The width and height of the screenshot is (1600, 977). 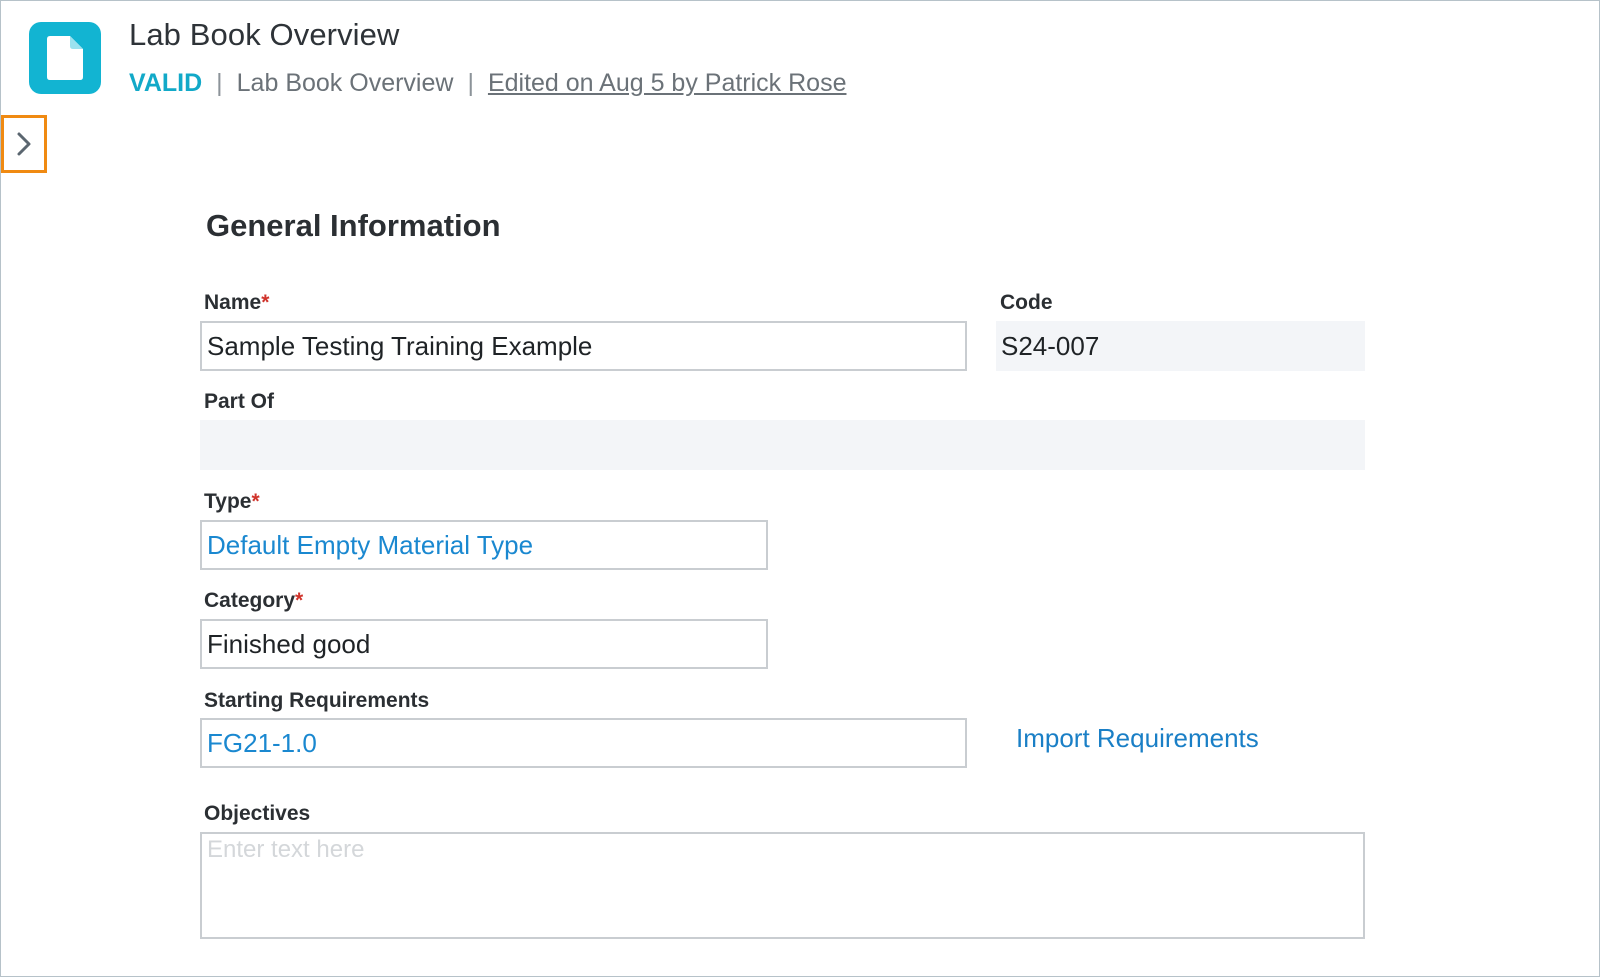 I want to click on name-label: Name*, so click(x=237, y=302).